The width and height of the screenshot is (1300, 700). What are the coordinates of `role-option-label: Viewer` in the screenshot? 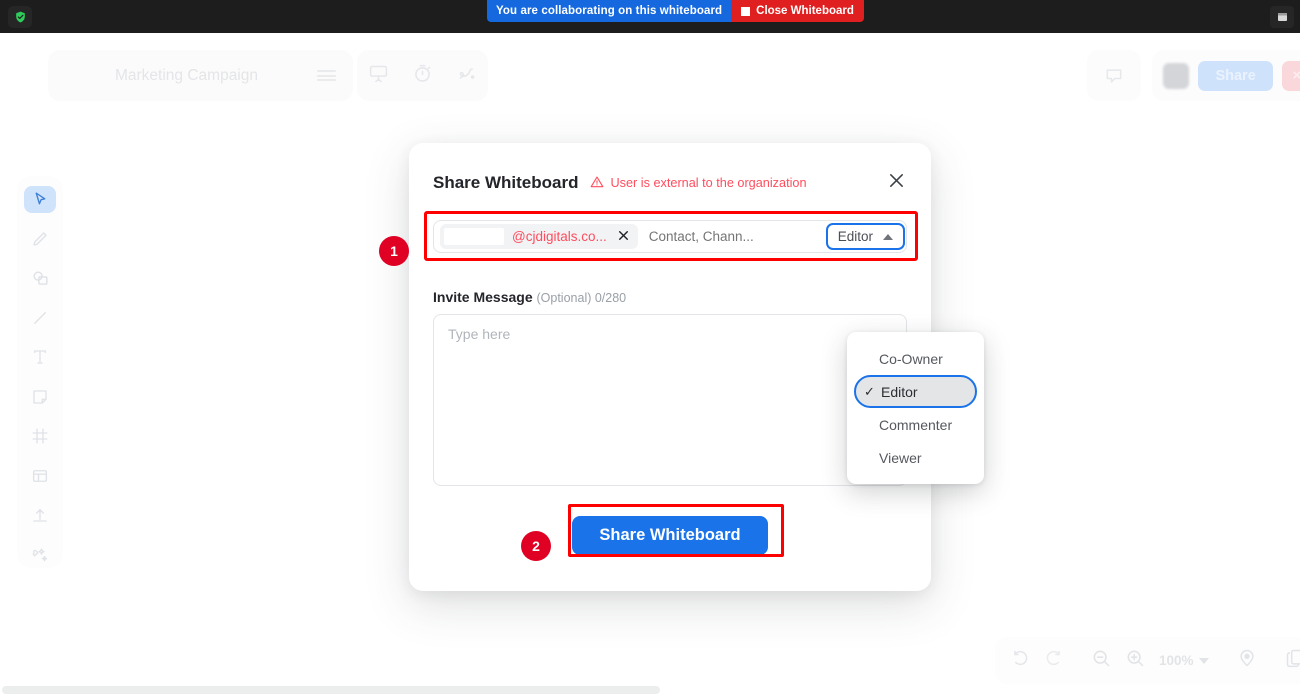 It's located at (900, 457).